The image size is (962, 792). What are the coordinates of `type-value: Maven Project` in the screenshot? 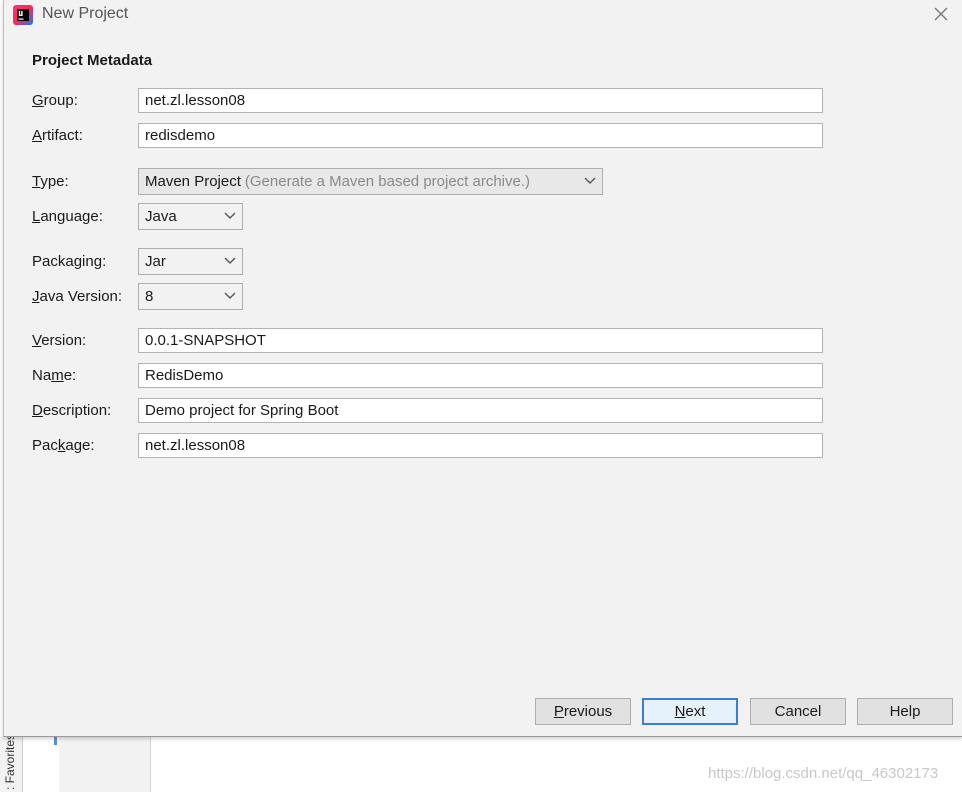 It's located at (193, 181).